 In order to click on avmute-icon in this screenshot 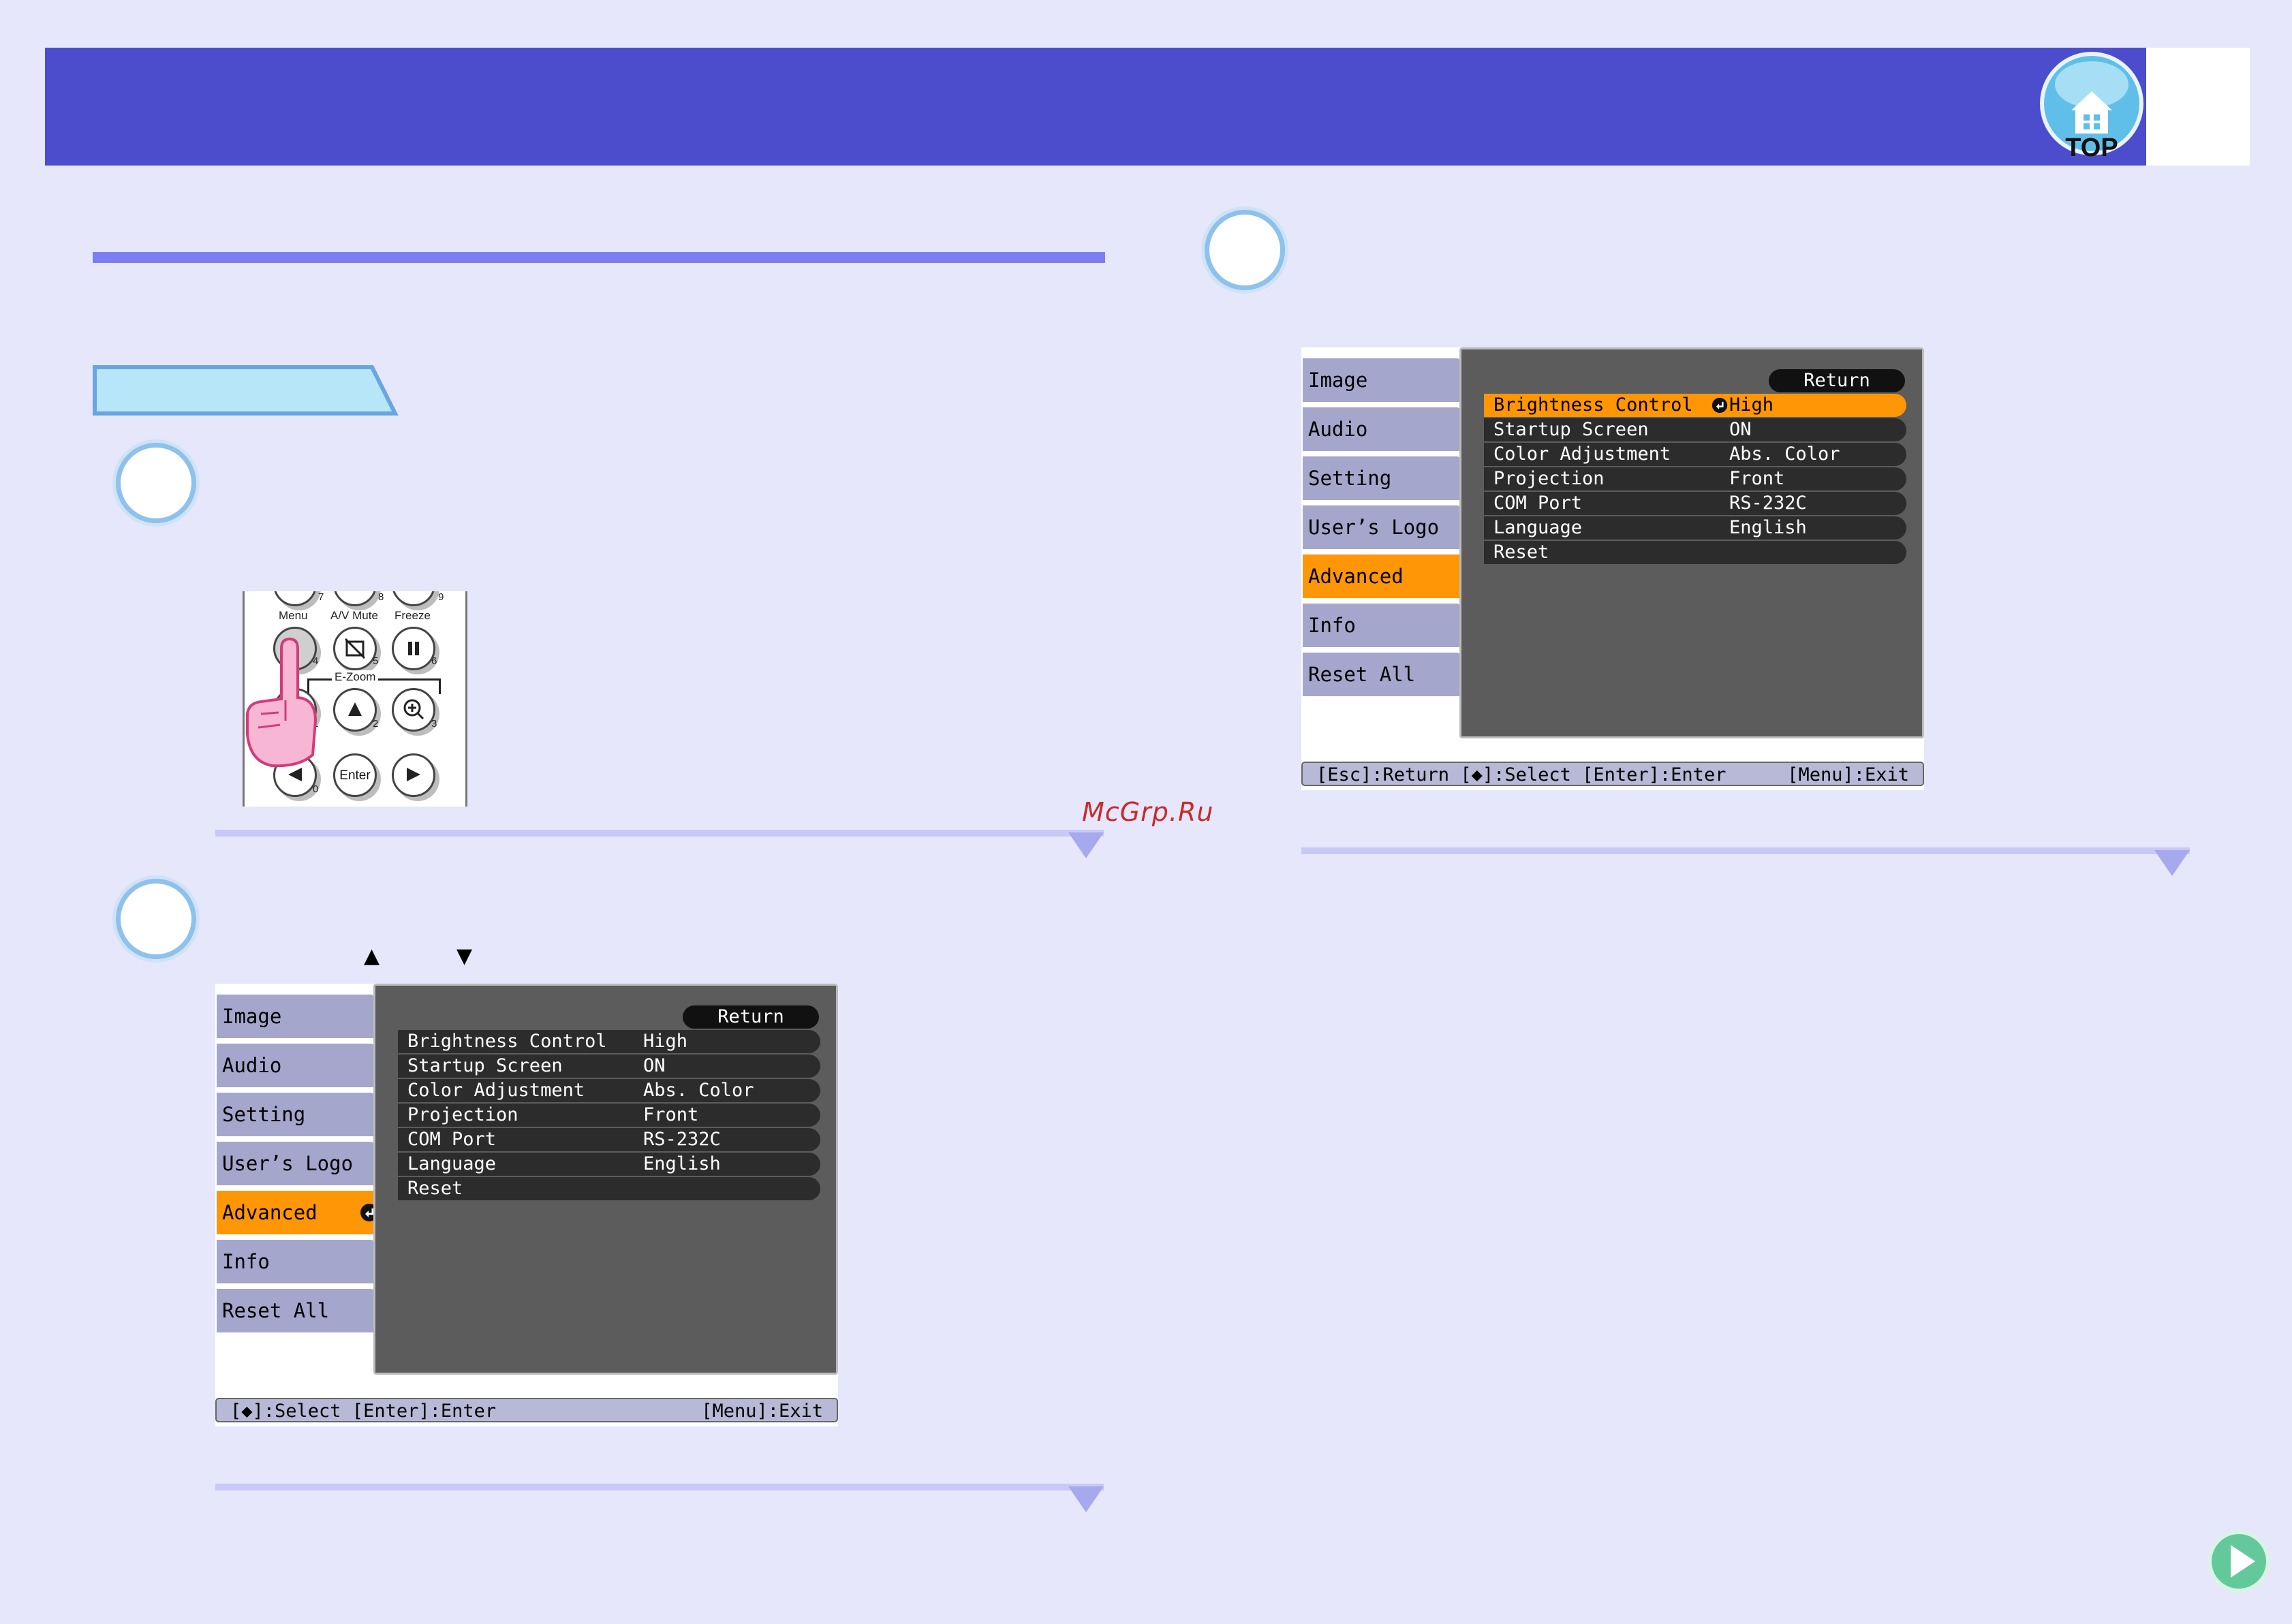, I will do `click(355, 648)`.